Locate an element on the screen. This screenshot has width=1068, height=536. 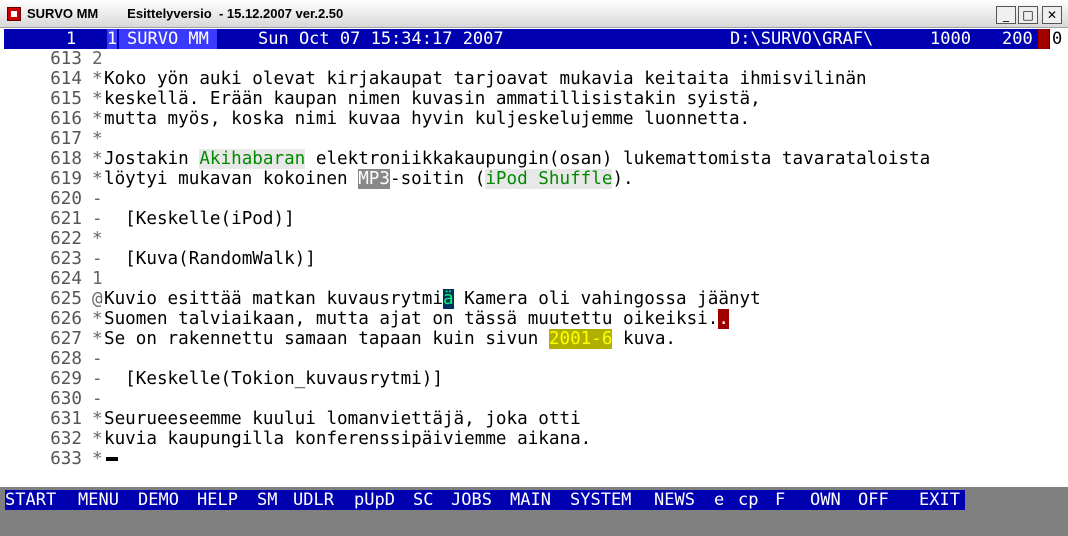
line-number: 633 is located at coordinates (66, 459).